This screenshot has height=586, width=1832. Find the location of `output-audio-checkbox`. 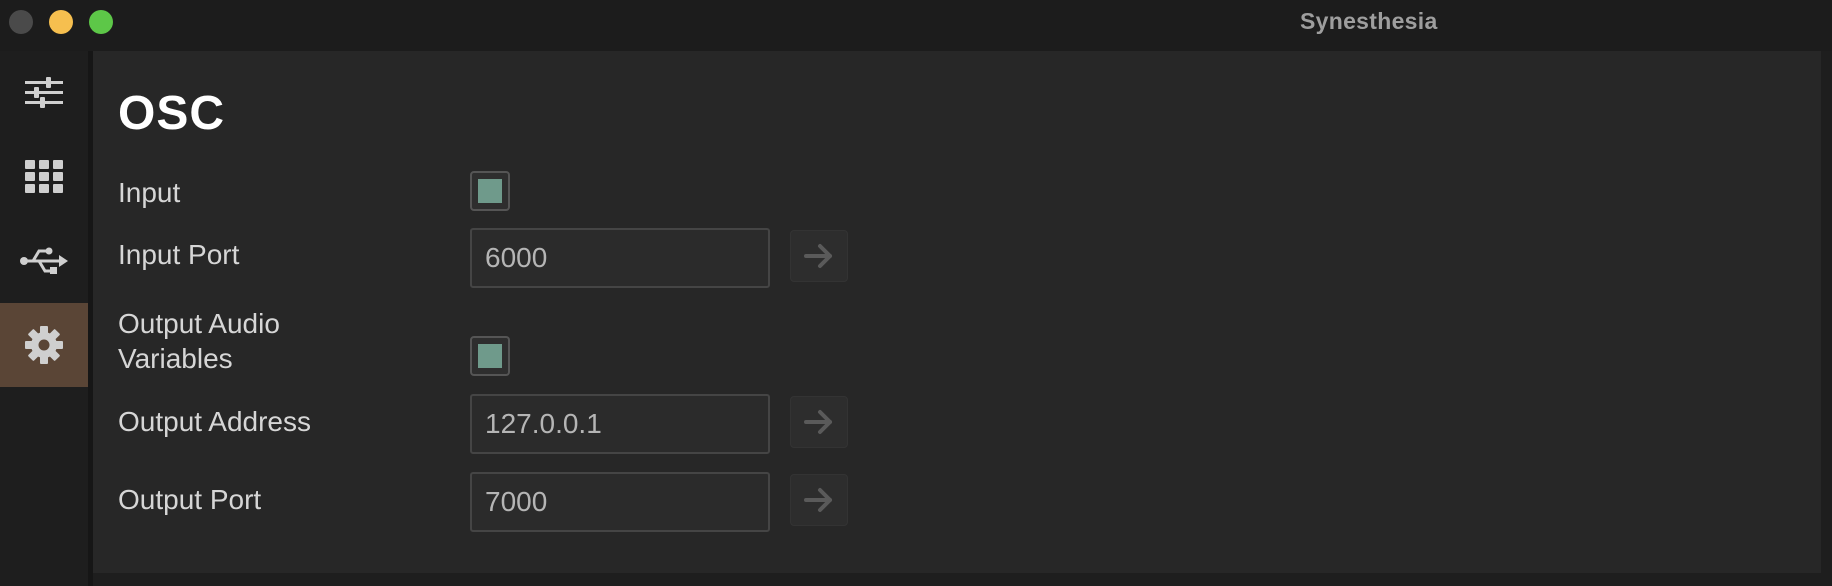

output-audio-checkbox is located at coordinates (490, 356).